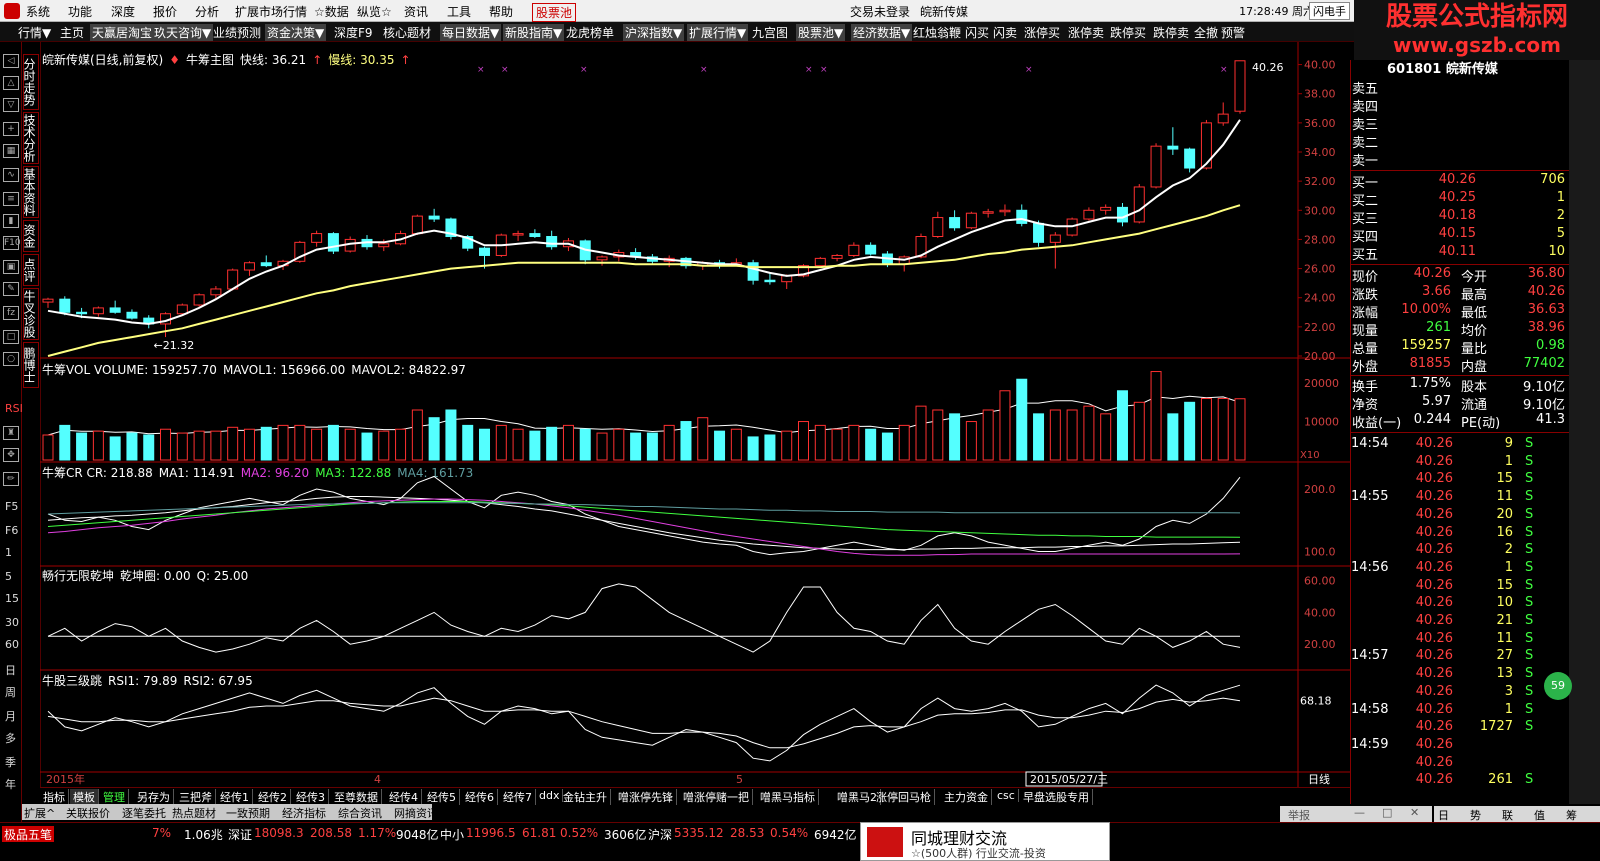 Image resolution: width=1600 pixels, height=861 pixels. I want to click on indicator-tab-19: 涨停回马枪, so click(904, 797).